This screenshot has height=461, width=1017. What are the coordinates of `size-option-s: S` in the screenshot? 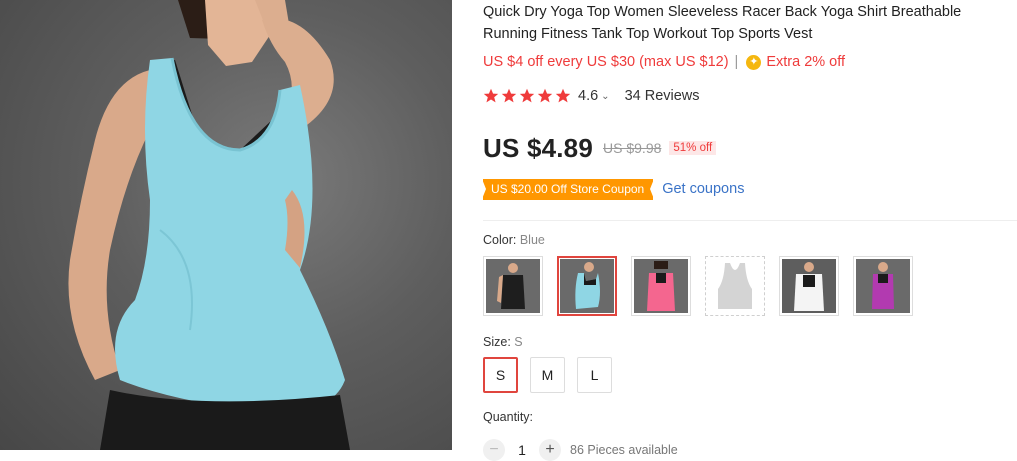 It's located at (500, 375).